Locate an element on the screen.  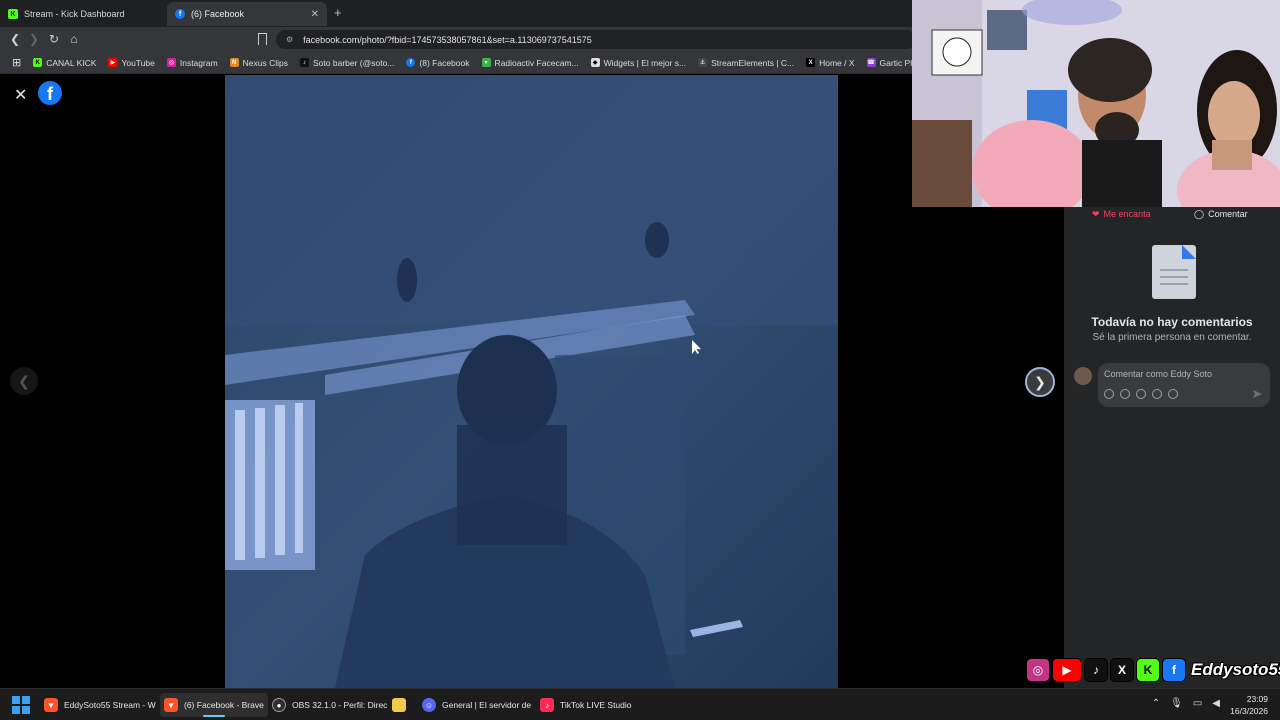
emoji-icon is located at coordinates (1125, 394).